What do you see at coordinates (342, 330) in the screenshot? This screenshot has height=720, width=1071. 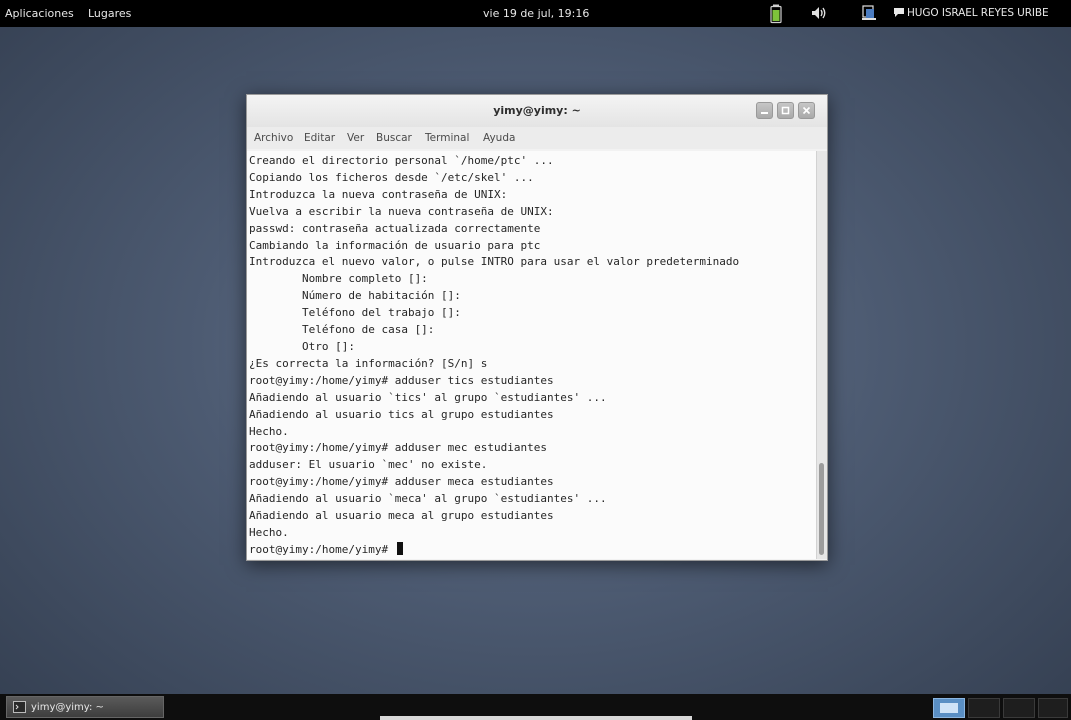 I see `terminal-line: Teléfono de casa []:` at bounding box center [342, 330].